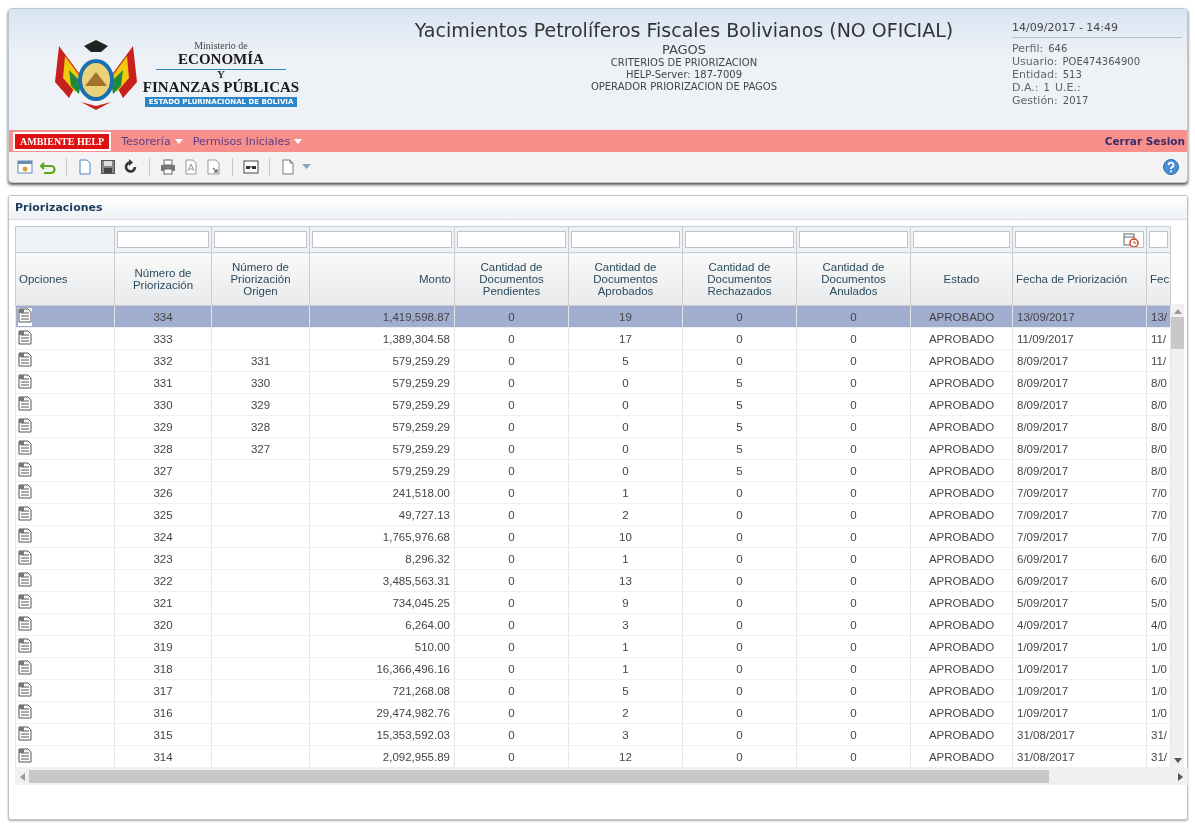  I want to click on print-icon, so click(168, 167).